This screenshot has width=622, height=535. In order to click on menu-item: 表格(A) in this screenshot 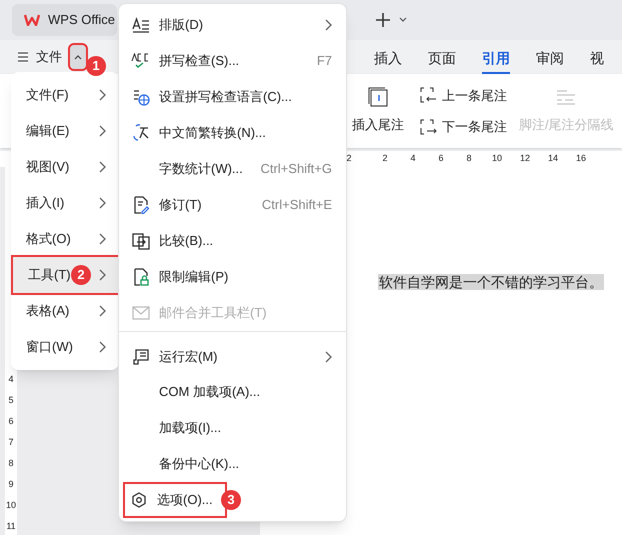, I will do `click(65, 311)`.